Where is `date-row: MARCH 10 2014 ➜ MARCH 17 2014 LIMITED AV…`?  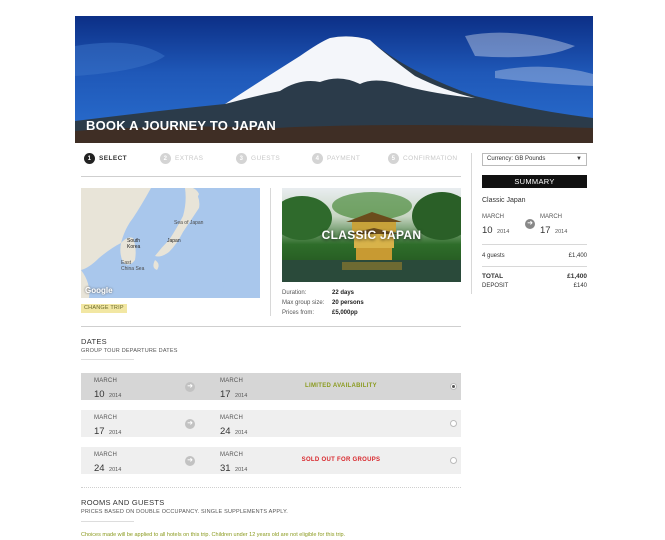
date-row: MARCH 10 2014 ➜ MARCH 17 2014 LIMITED AV… is located at coordinates (271, 386).